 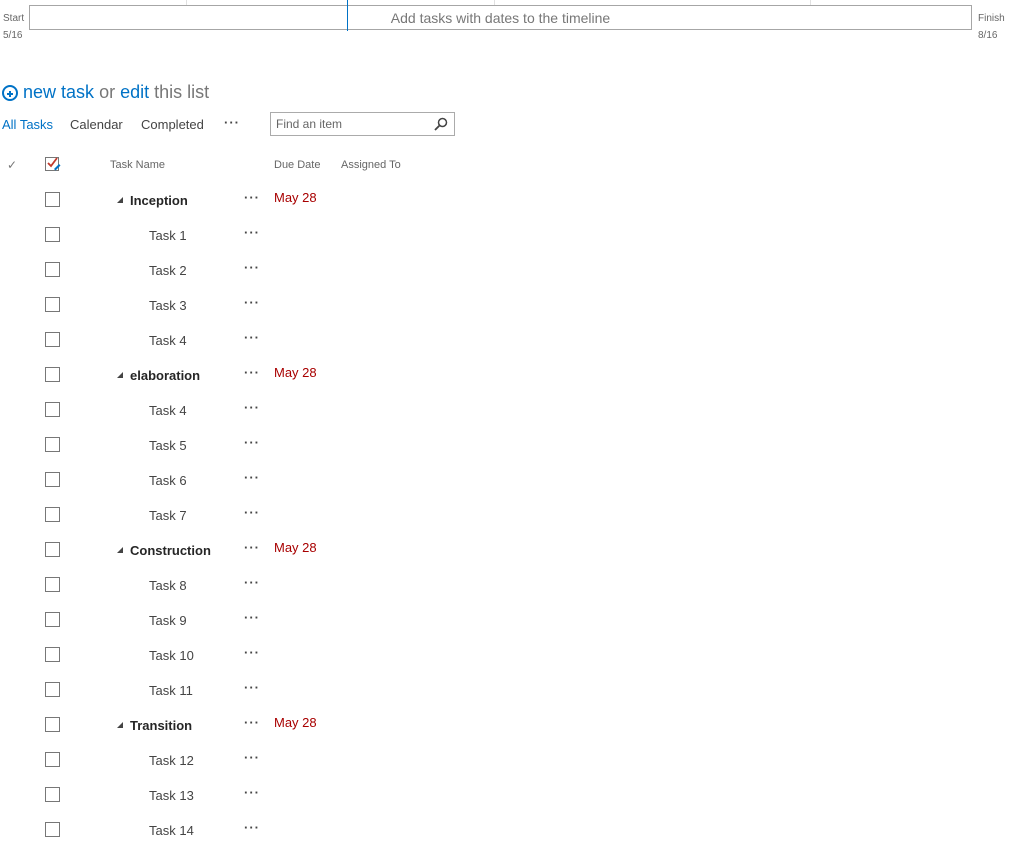 I want to click on task-name: Task 6, so click(x=168, y=480).